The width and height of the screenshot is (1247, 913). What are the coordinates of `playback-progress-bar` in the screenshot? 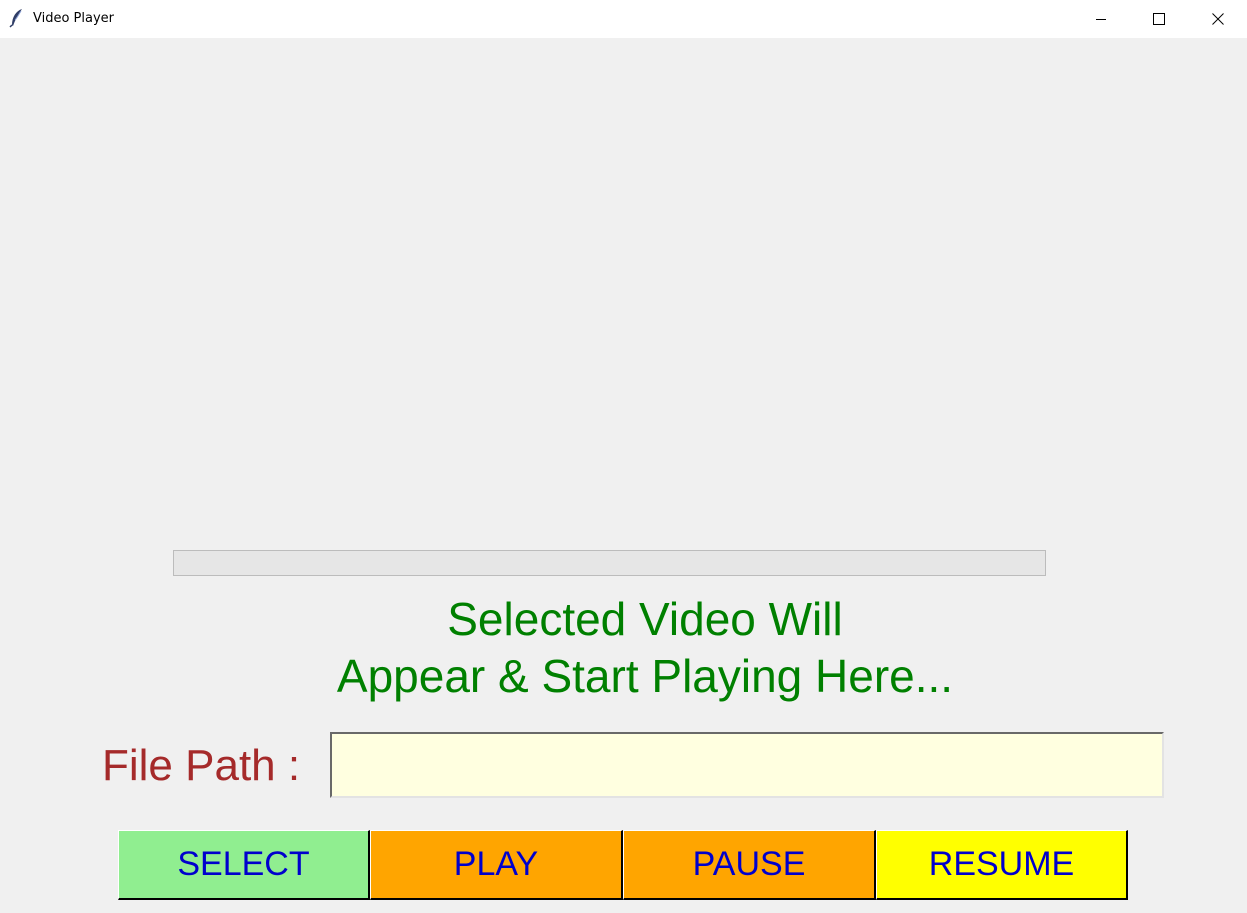 It's located at (609, 563).